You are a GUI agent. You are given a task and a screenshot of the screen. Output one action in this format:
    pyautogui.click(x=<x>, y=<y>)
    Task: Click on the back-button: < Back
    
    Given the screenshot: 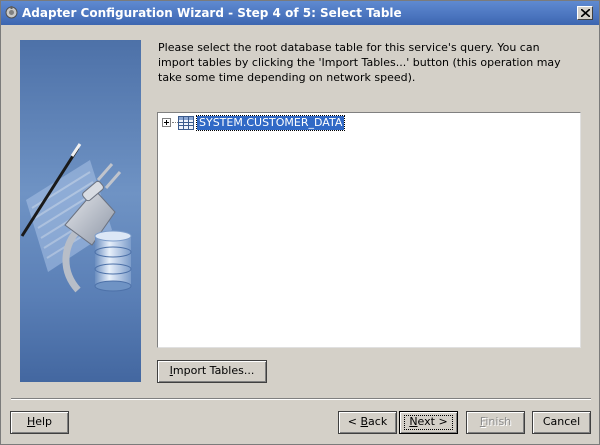 What is the action you would take?
    pyautogui.click(x=367, y=422)
    